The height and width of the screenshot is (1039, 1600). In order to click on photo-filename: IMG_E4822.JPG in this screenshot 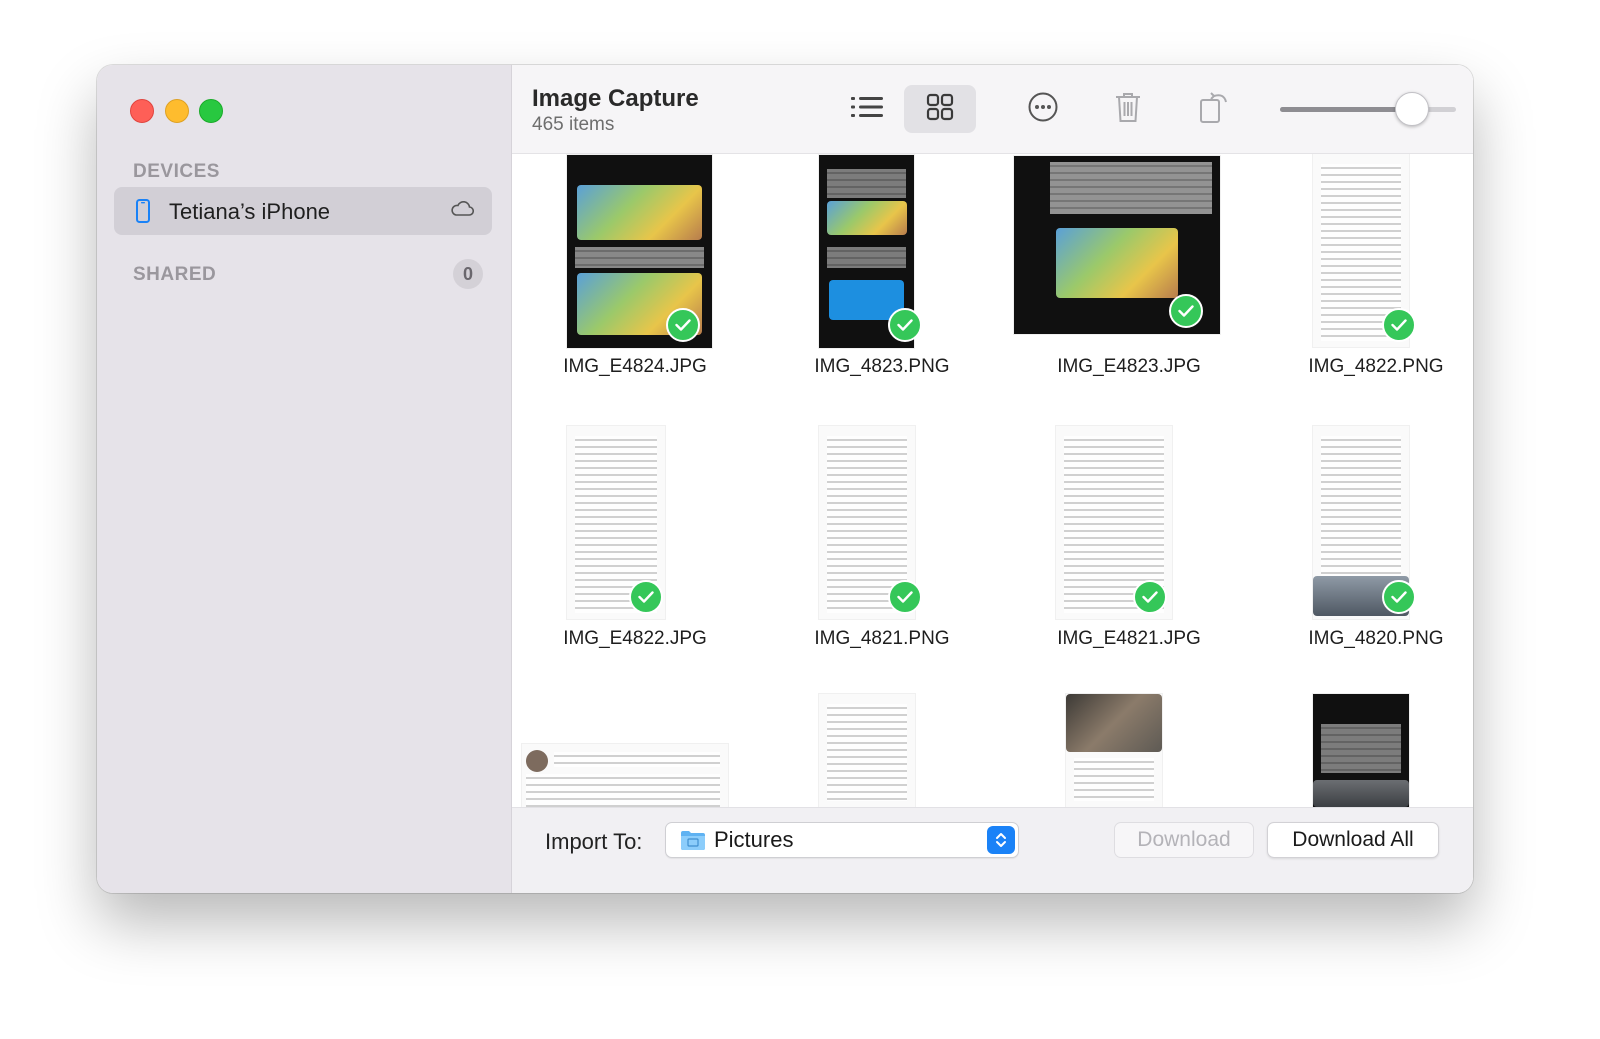, I will do `click(635, 638)`.